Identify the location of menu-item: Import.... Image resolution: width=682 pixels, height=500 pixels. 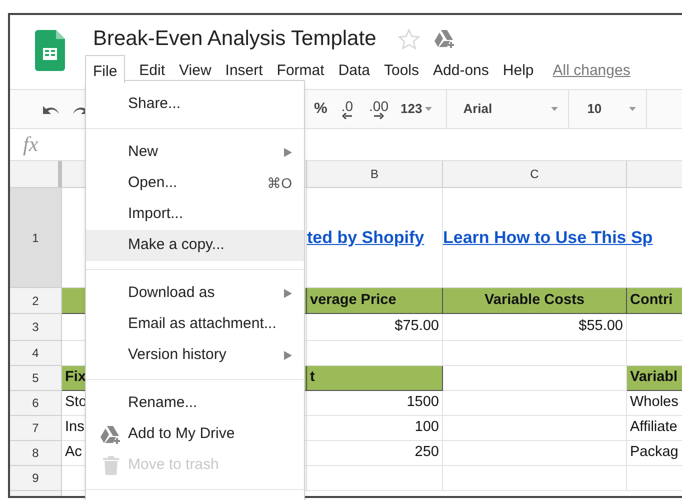
(195, 214).